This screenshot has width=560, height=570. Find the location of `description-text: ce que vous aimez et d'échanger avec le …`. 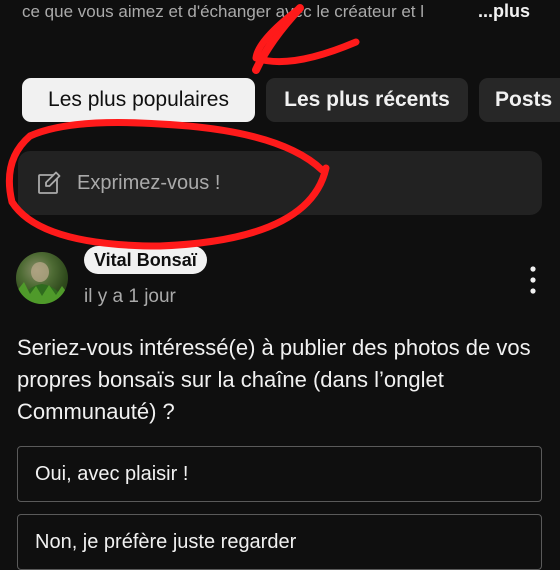

description-text: ce que vous aimez et d'échanger avec le … is located at coordinates (223, 11).